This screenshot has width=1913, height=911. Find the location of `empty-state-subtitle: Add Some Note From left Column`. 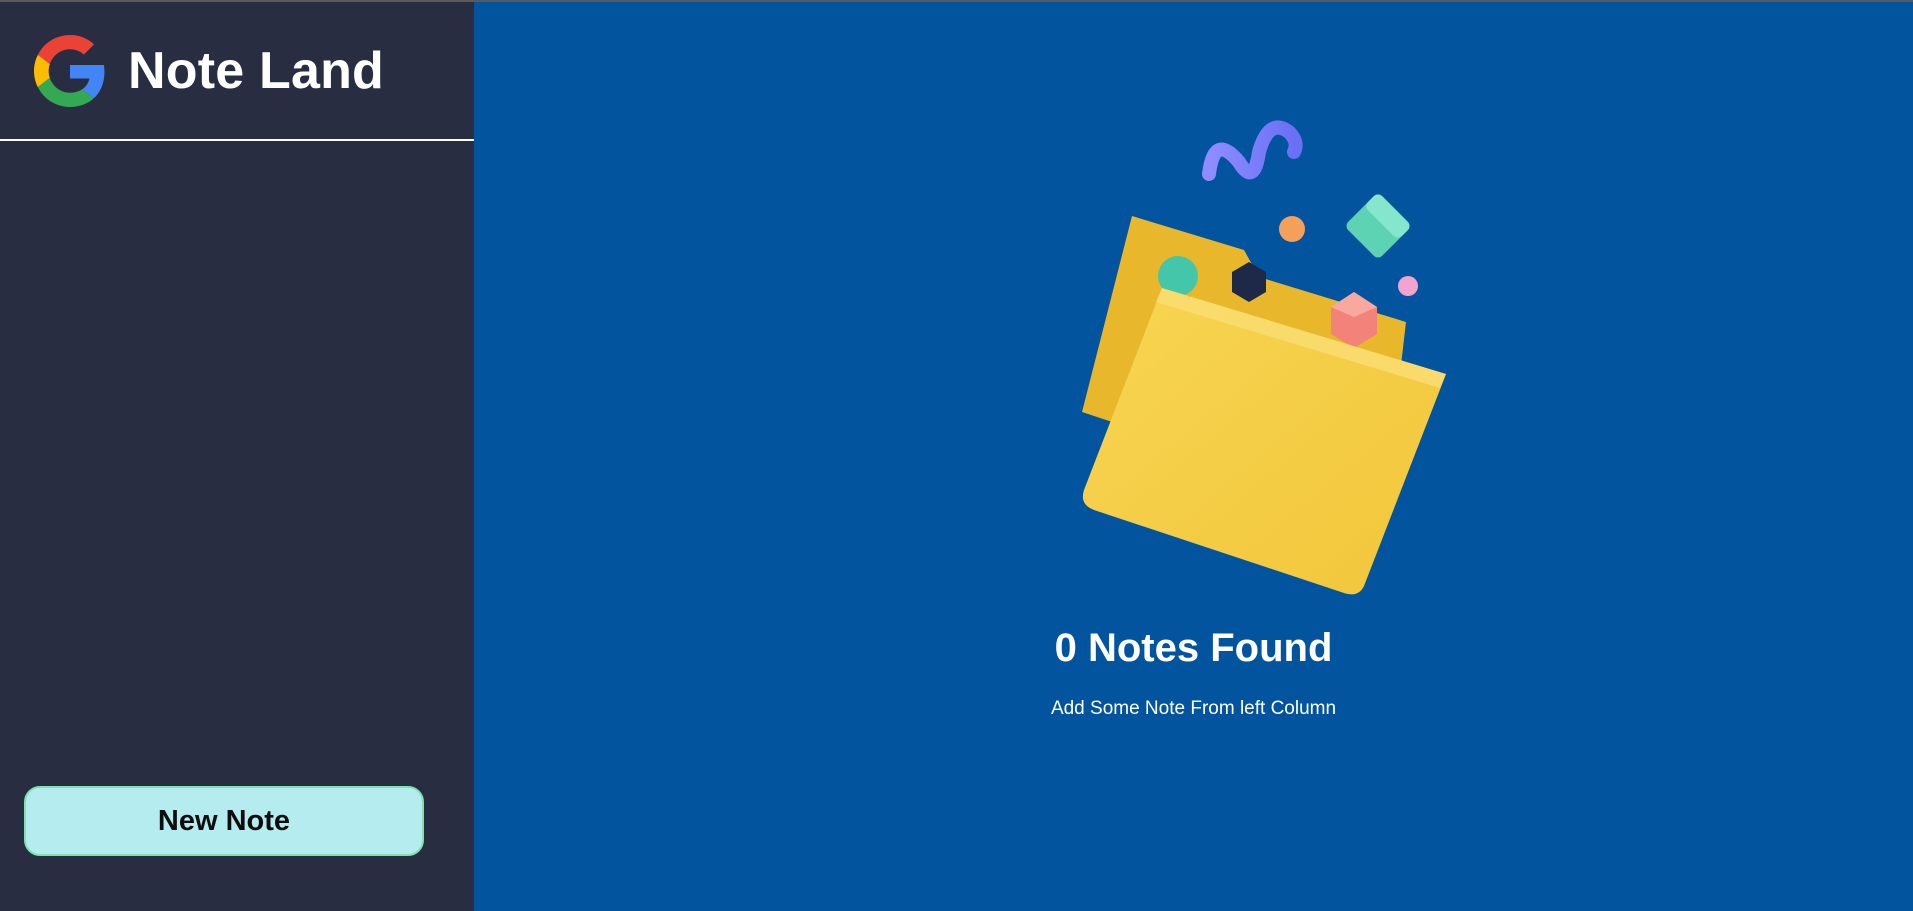

empty-state-subtitle: Add Some Note From left Column is located at coordinates (1193, 708).